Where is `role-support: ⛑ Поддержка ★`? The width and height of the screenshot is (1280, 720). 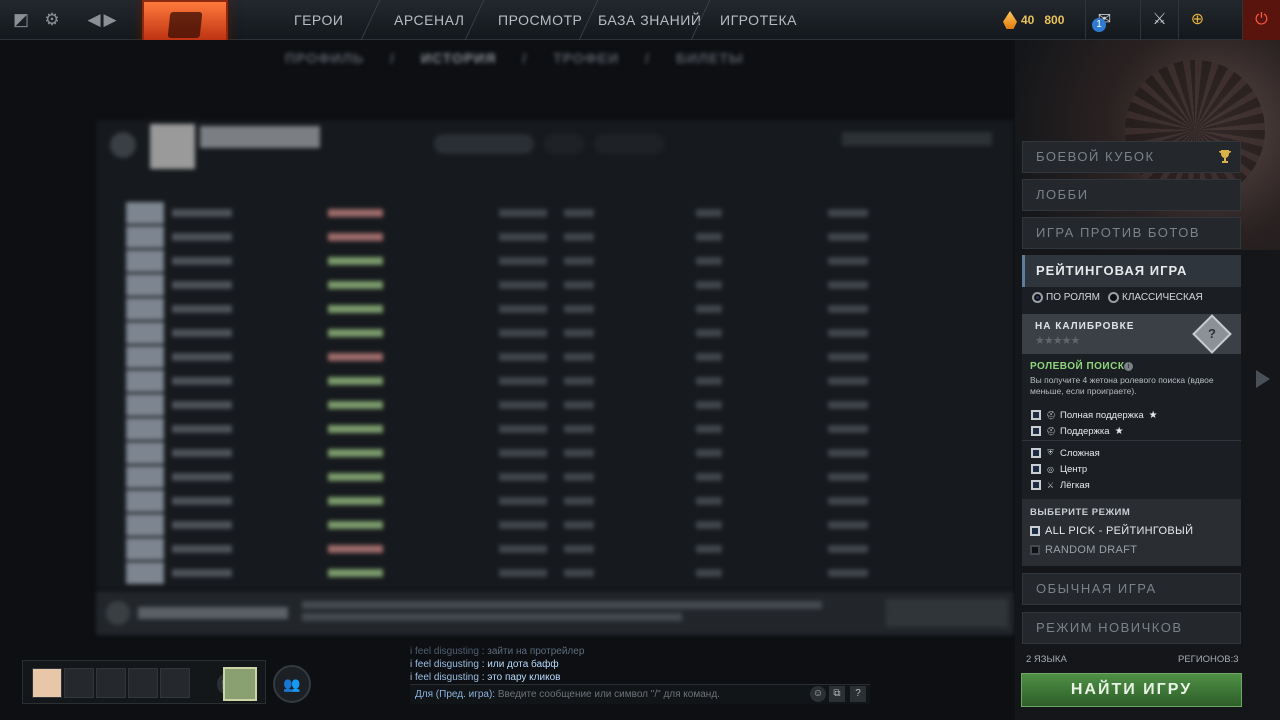
role-support: ⛑ Поддержка ★ is located at coordinates (1077, 431).